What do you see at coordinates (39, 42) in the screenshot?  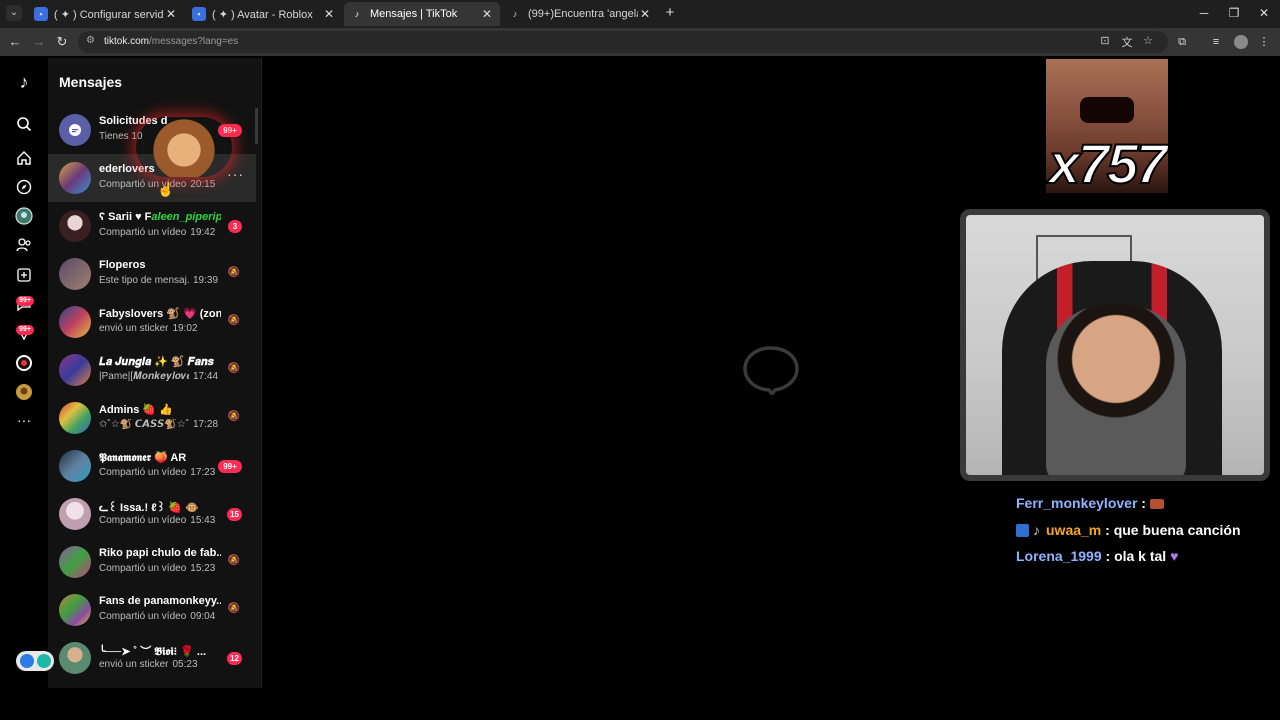 I see `forward-icon: →` at bounding box center [39, 42].